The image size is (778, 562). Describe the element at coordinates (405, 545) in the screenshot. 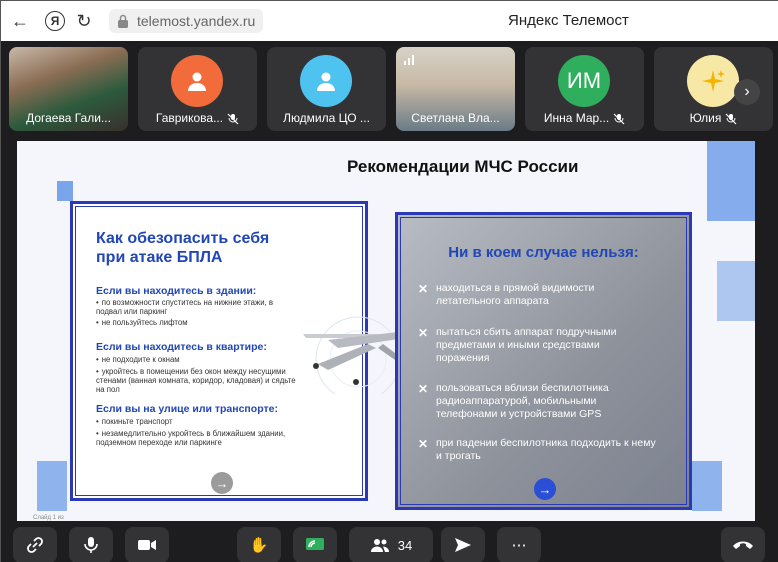

I see `participants-count: 34` at that location.